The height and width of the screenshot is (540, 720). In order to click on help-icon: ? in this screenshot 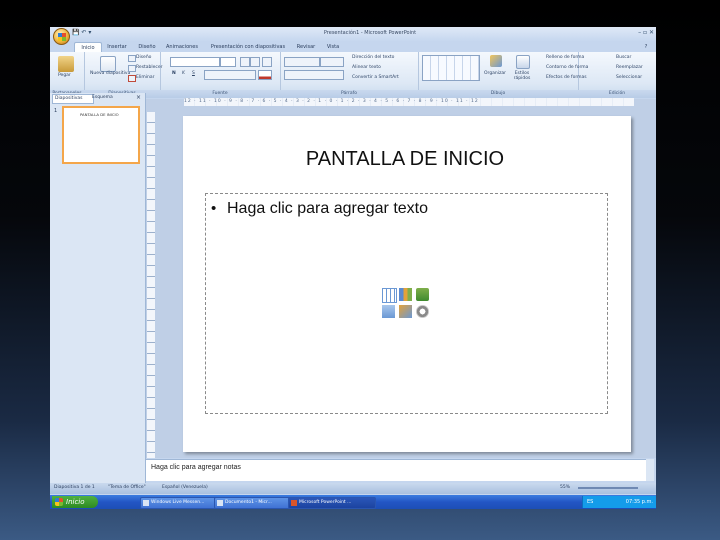, I will do `click(646, 47)`.